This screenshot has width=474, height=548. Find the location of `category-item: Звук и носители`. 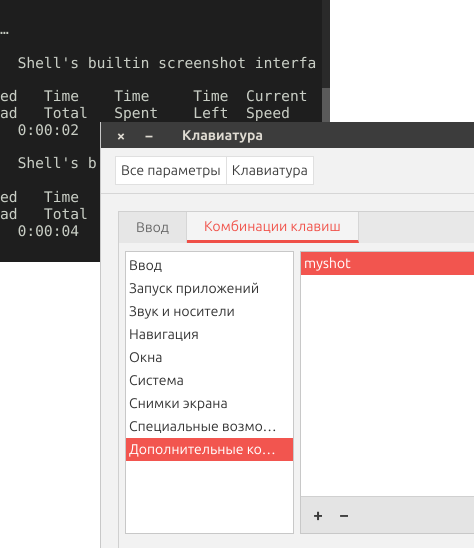

category-item: Звук и носители is located at coordinates (209, 311).